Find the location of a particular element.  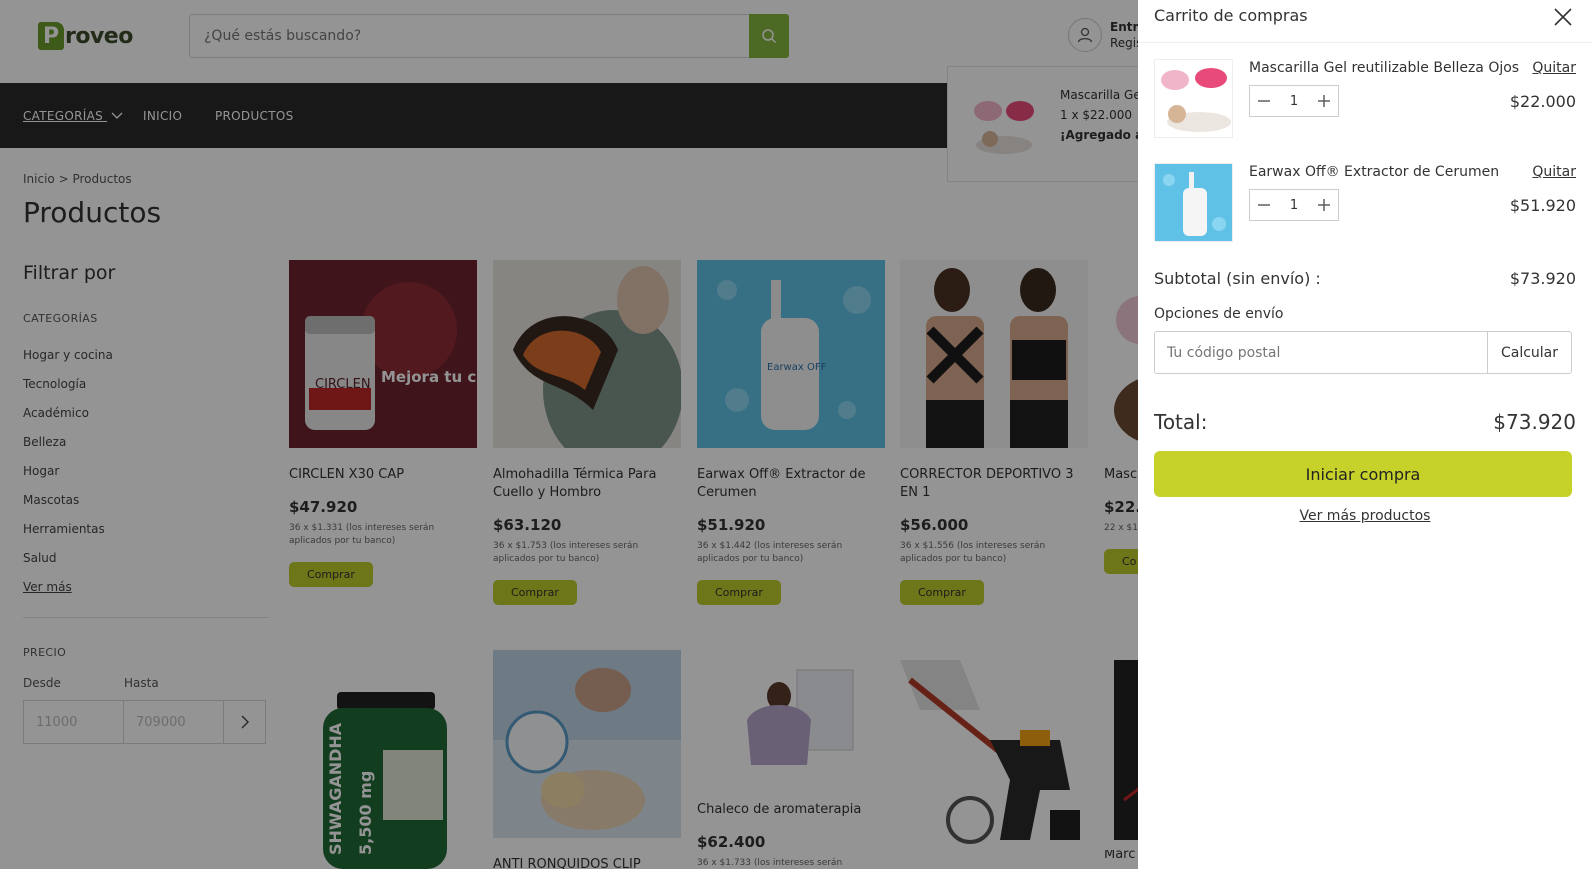

checkout-button: Iniciar compra is located at coordinates (1363, 474).